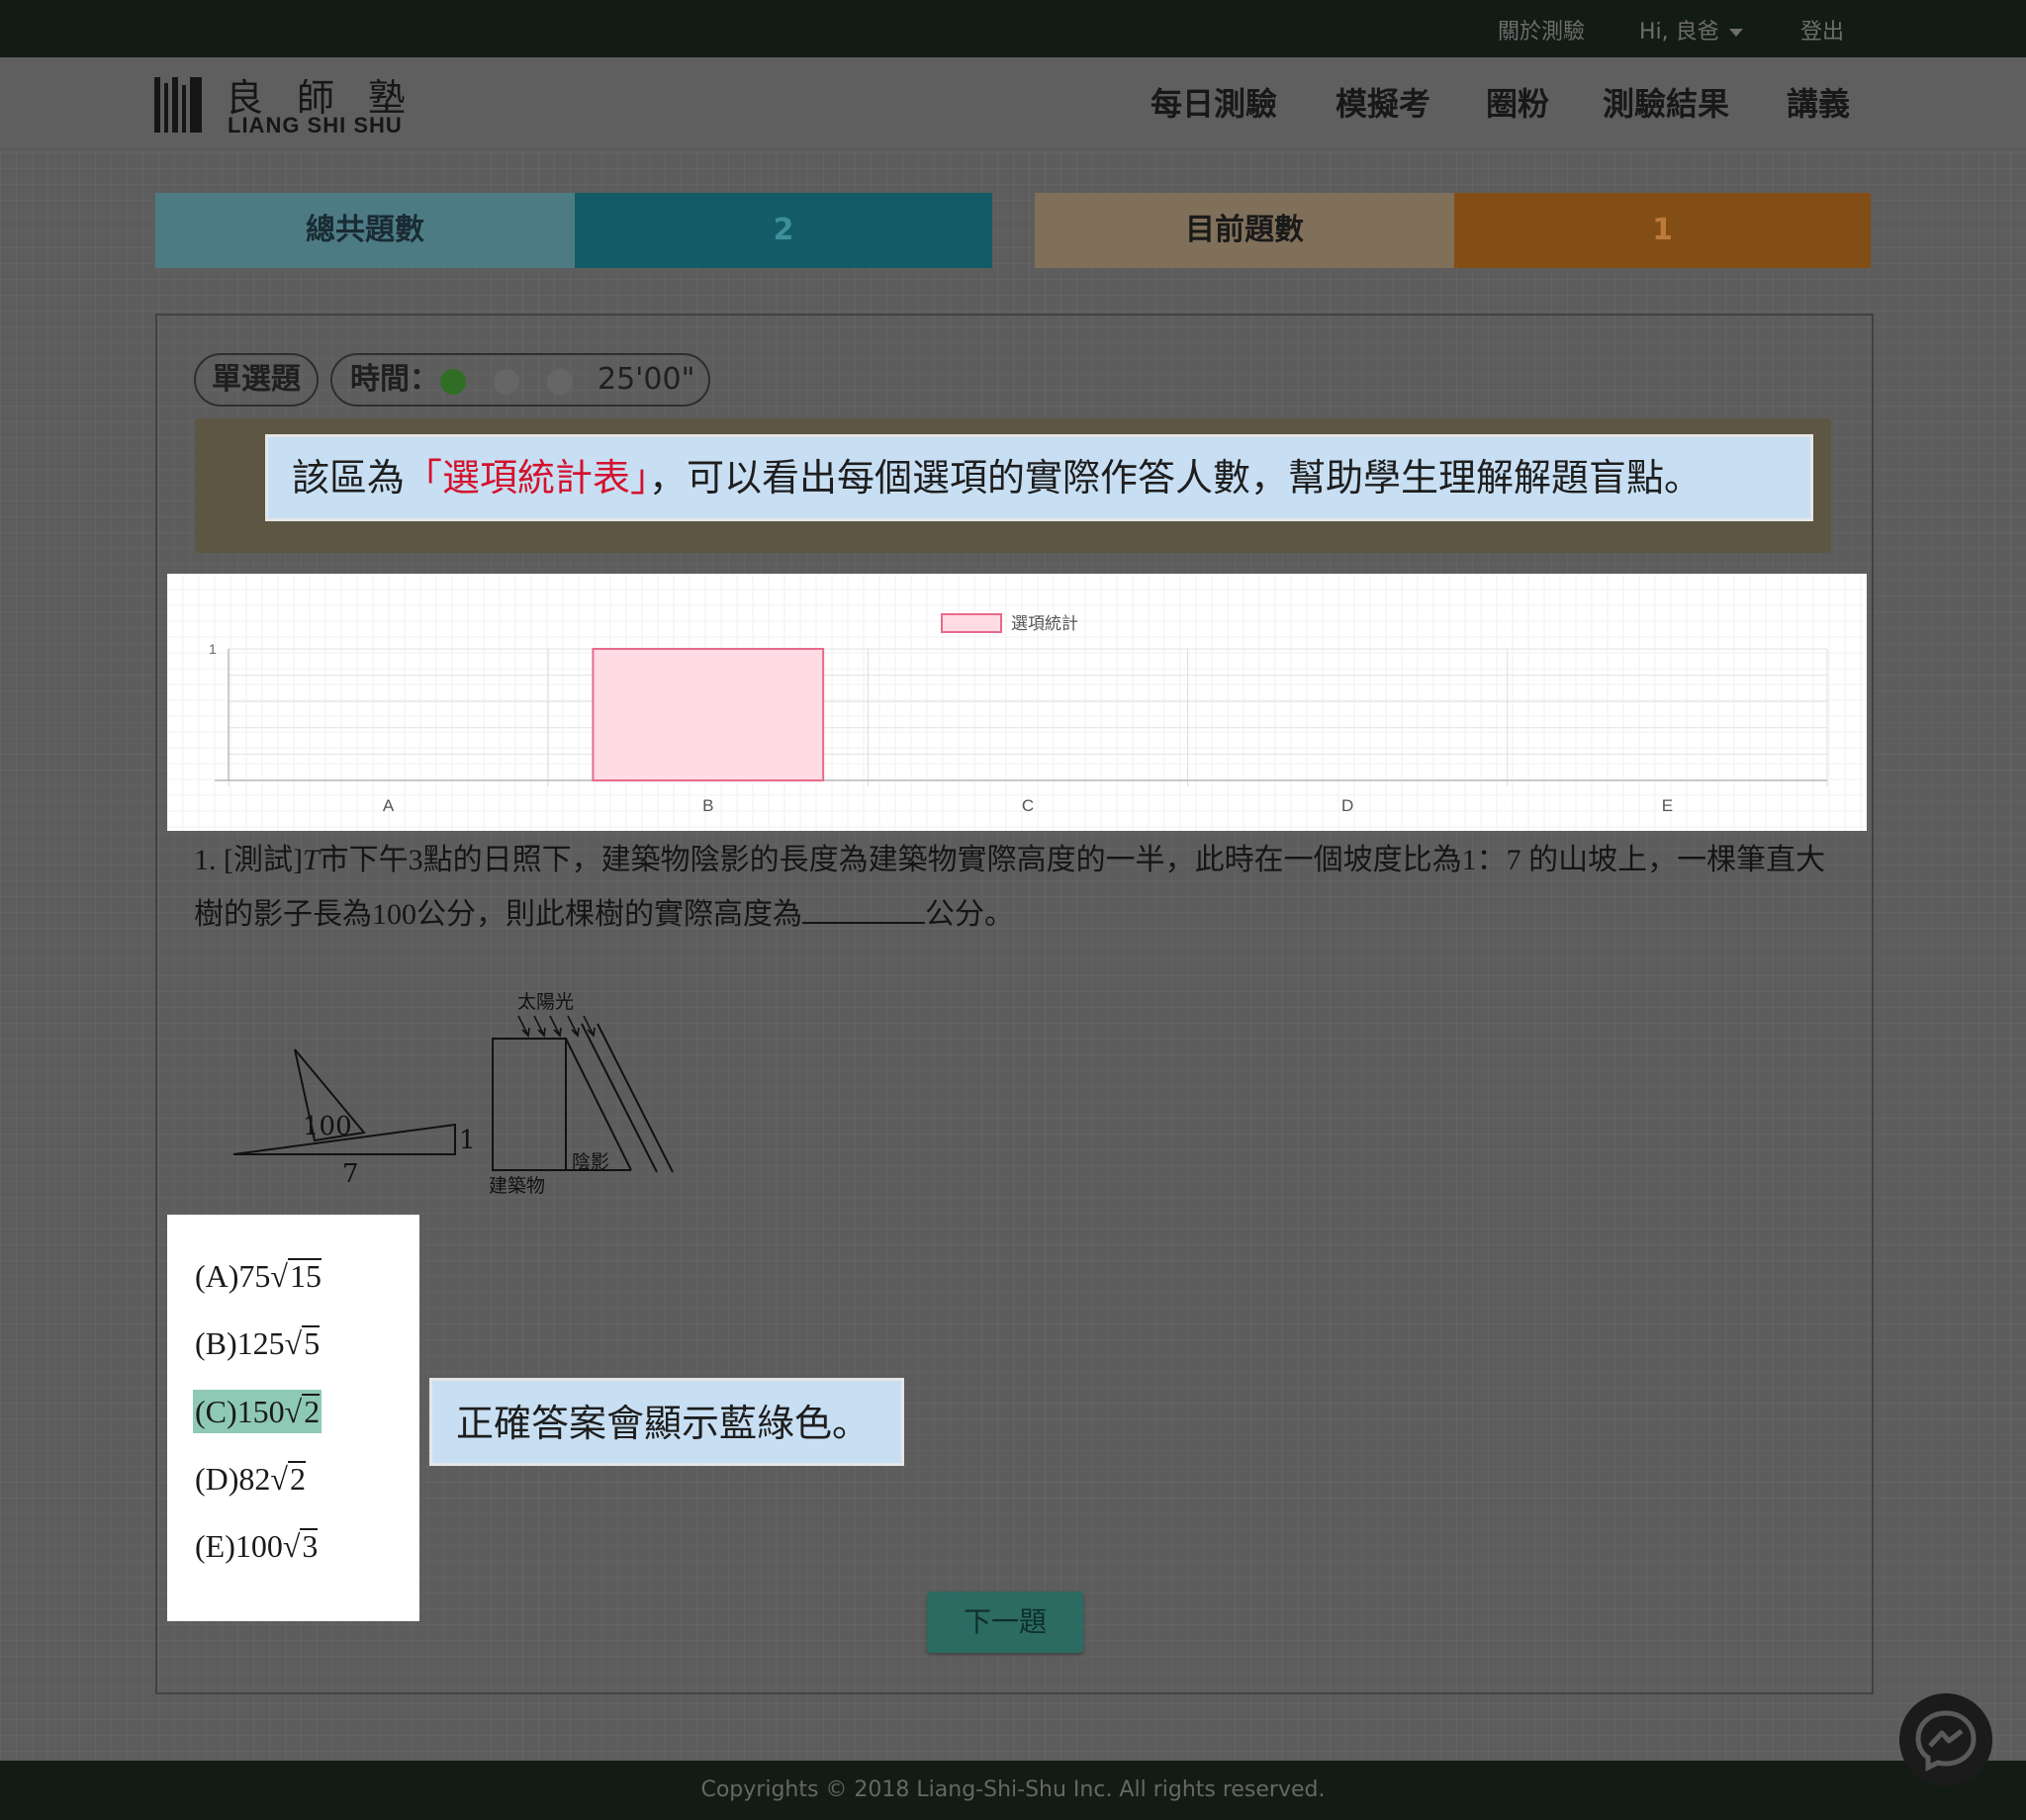 Image resolution: width=2026 pixels, height=1820 pixels. What do you see at coordinates (1005, 1622) in the screenshot?
I see `next-question-button: 下一題` at bounding box center [1005, 1622].